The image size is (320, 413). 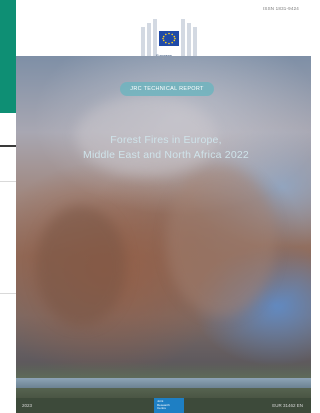 What do you see at coordinates (163, 383) in the screenshot?
I see `sea-strip` at bounding box center [163, 383].